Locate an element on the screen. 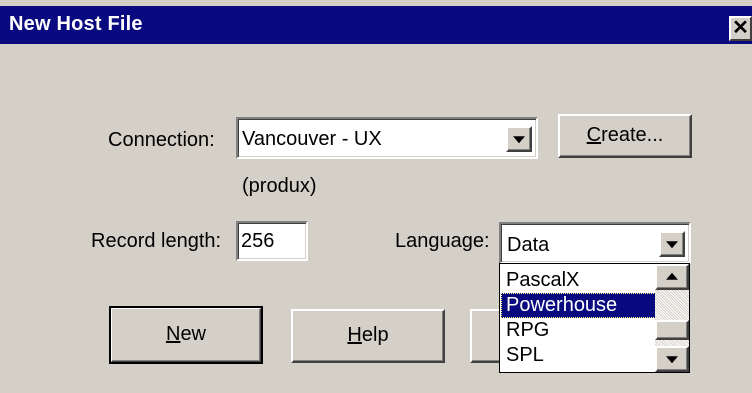 This screenshot has height=393, width=752. new-button-accel: N is located at coordinates (173, 334).